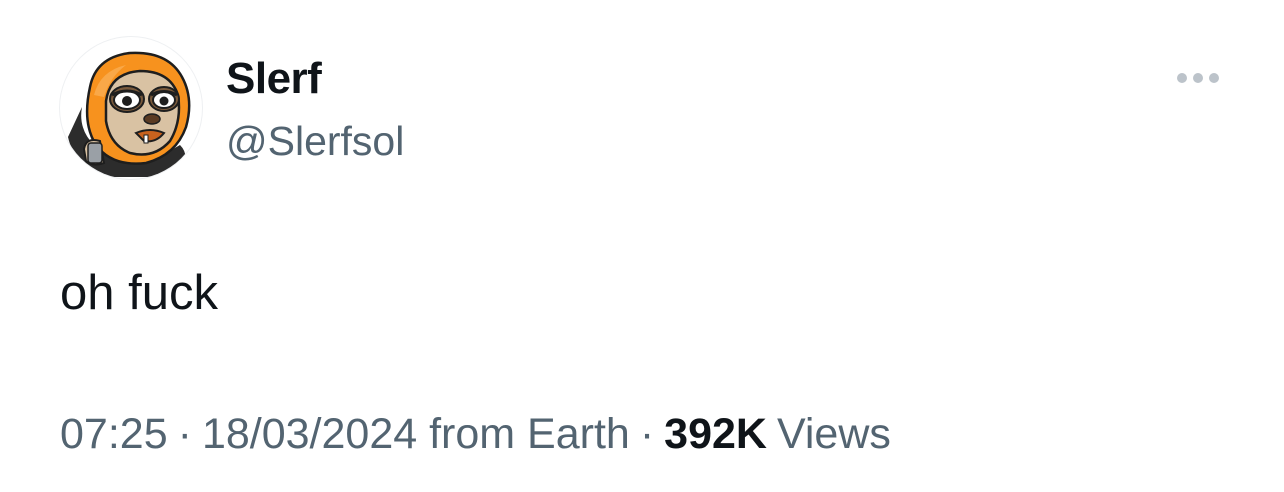  Describe the element at coordinates (529, 434) in the screenshot. I see `tweet-source: from Earth` at that location.